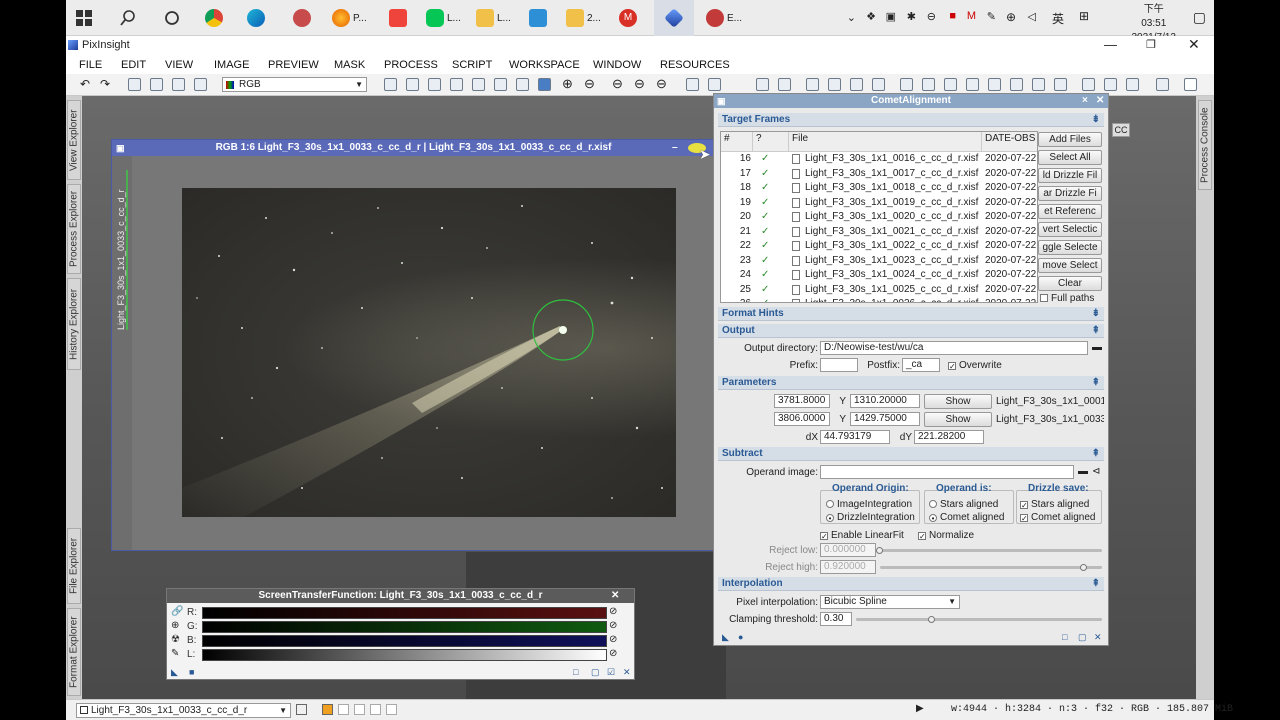 This screenshot has width=1280, height=720. Describe the element at coordinates (1032, 16) in the screenshot. I see `speaker-icon: ◁` at that location.